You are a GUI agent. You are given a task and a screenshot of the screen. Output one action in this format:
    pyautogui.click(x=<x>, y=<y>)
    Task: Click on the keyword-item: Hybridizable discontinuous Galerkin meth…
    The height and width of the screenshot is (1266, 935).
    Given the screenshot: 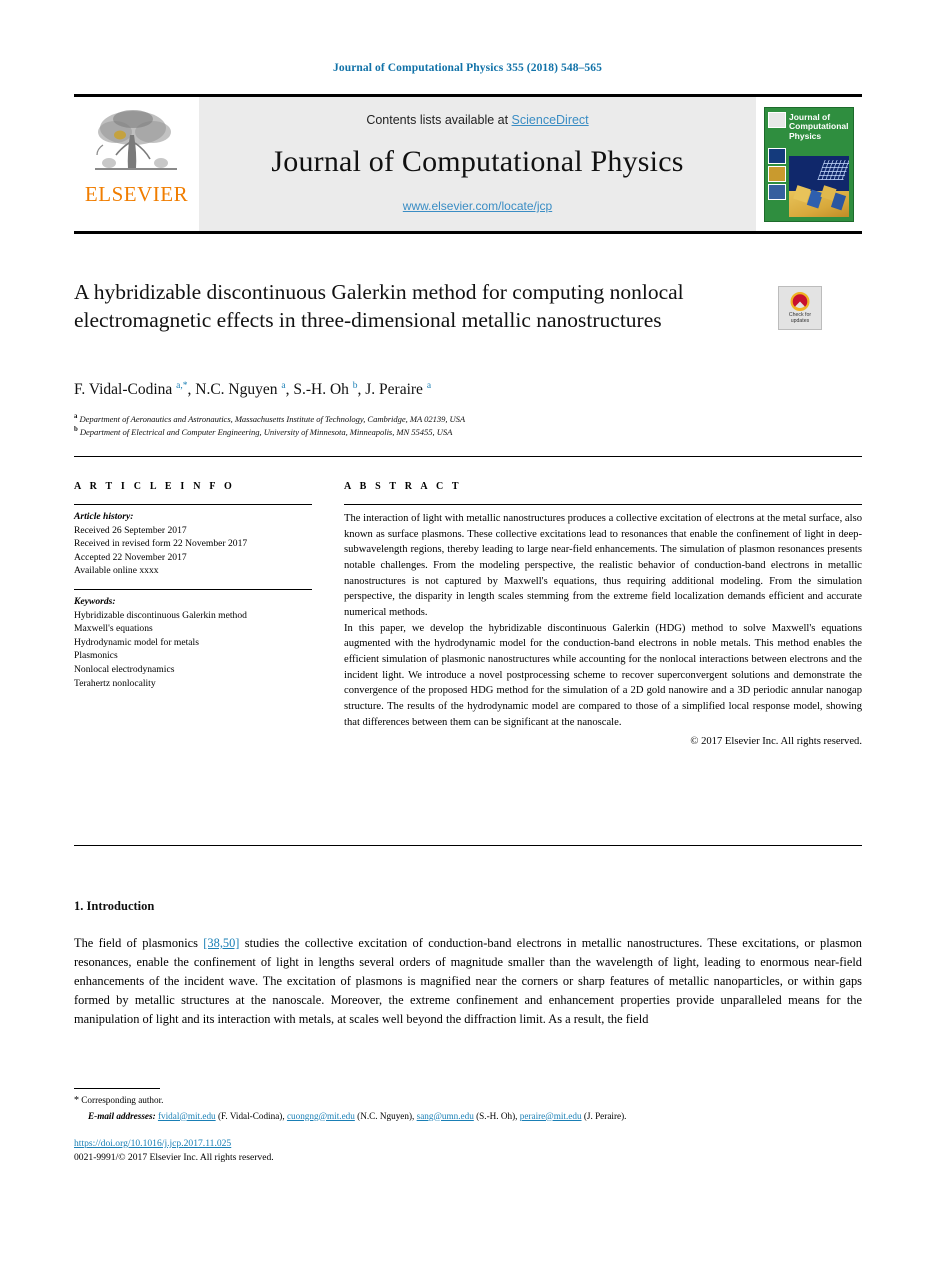 What is the action you would take?
    pyautogui.click(x=160, y=615)
    